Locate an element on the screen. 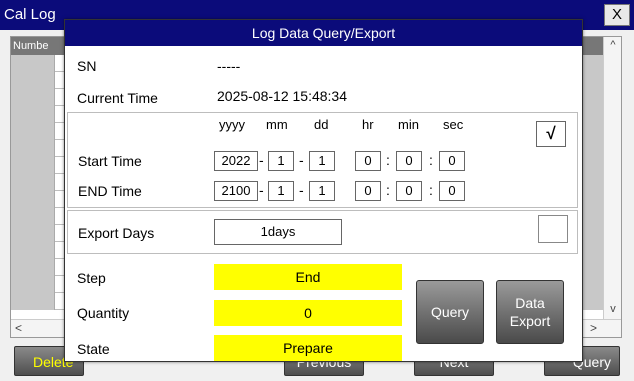  export-days-checkbox is located at coordinates (553, 229).